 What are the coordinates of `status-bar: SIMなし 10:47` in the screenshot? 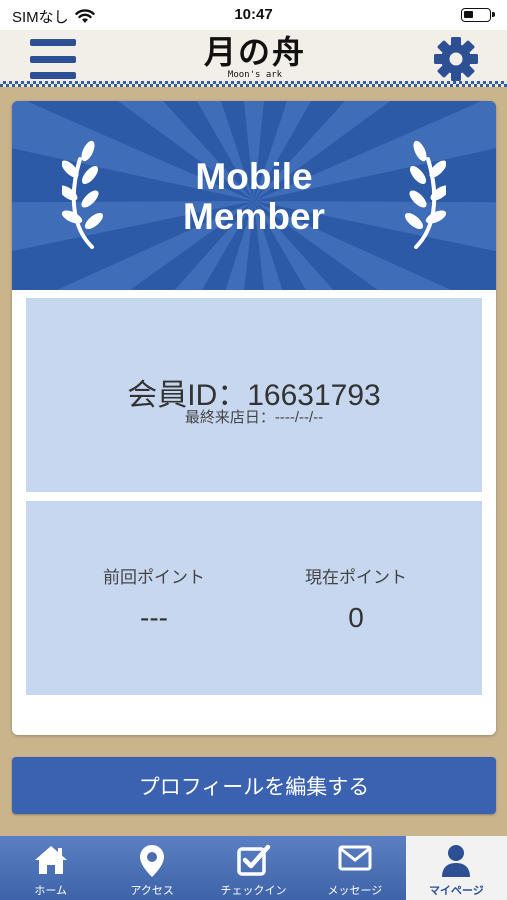 It's located at (253, 15).